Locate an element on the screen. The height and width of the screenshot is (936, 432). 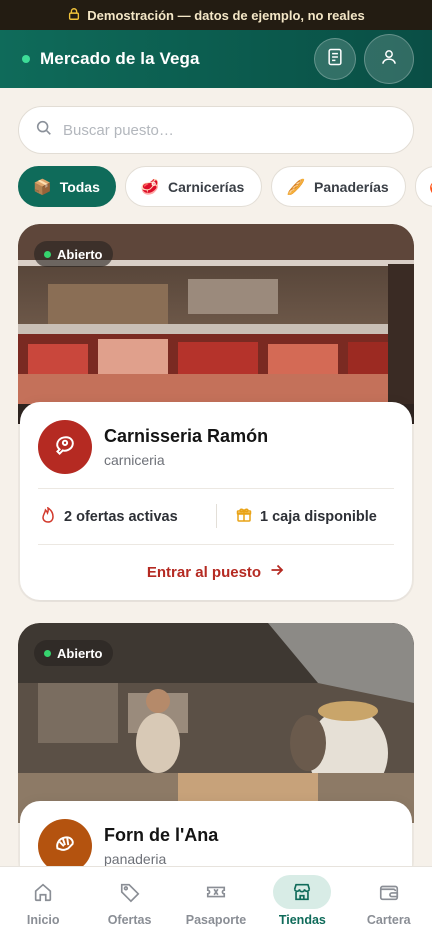
chip-todas: 📦 Todas is located at coordinates (67, 186).